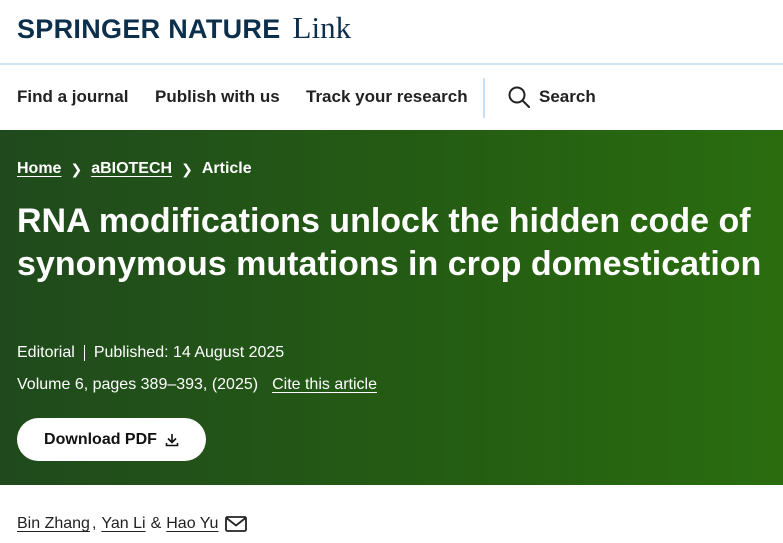  What do you see at coordinates (324, 384) in the screenshot?
I see `cite-this-article-link: Cite this article` at bounding box center [324, 384].